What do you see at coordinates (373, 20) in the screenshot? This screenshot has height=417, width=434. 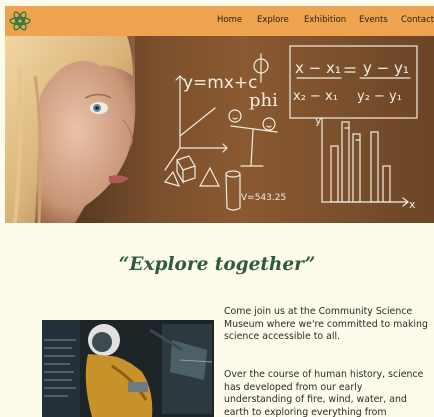 I see `nav-link-events: Events` at bounding box center [373, 20].